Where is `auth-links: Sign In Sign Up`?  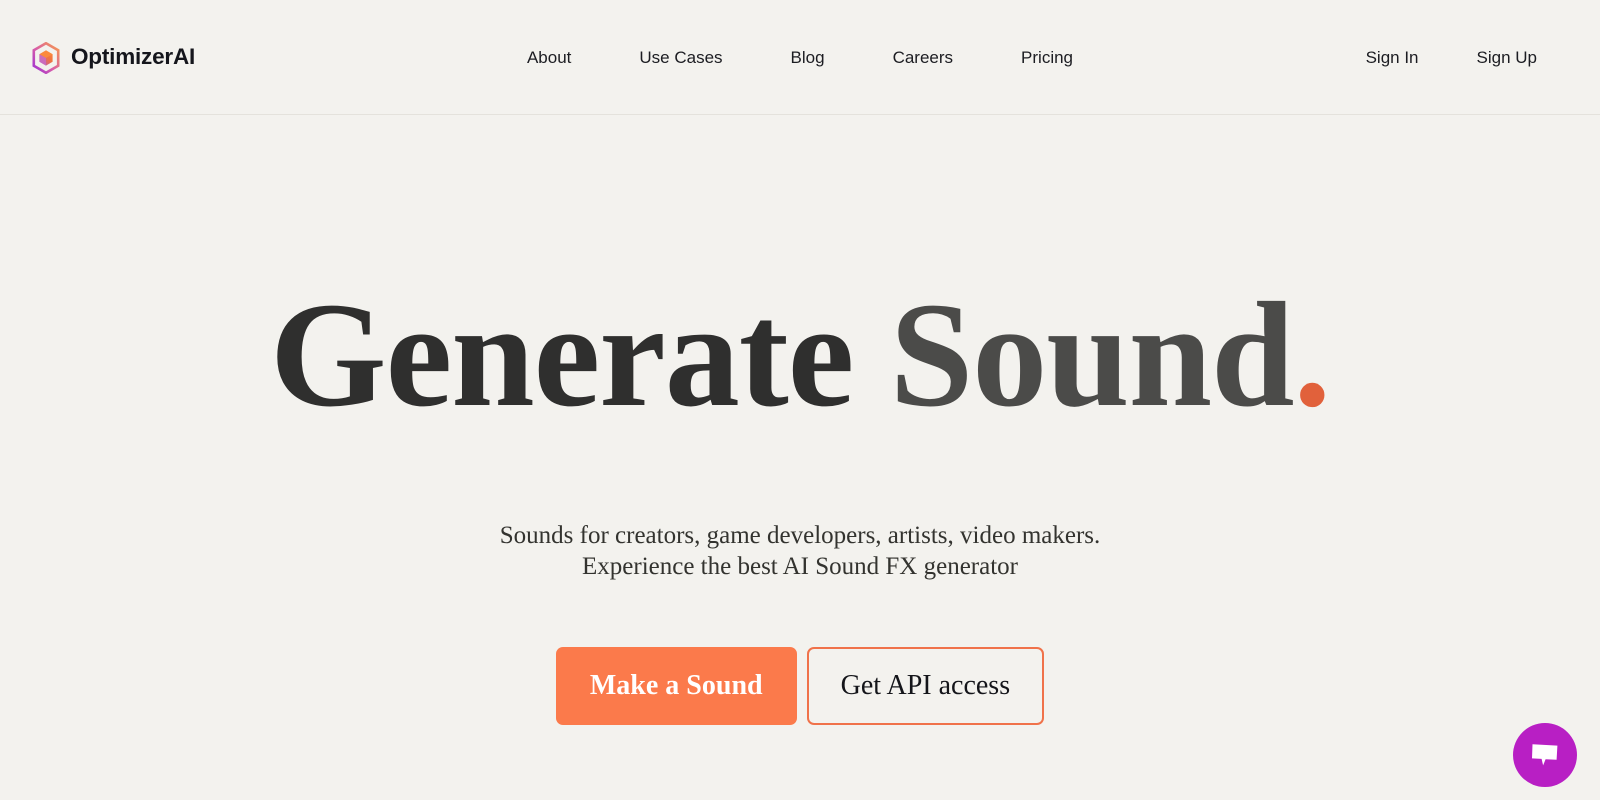 auth-links: Sign In Sign Up is located at coordinates (1451, 57).